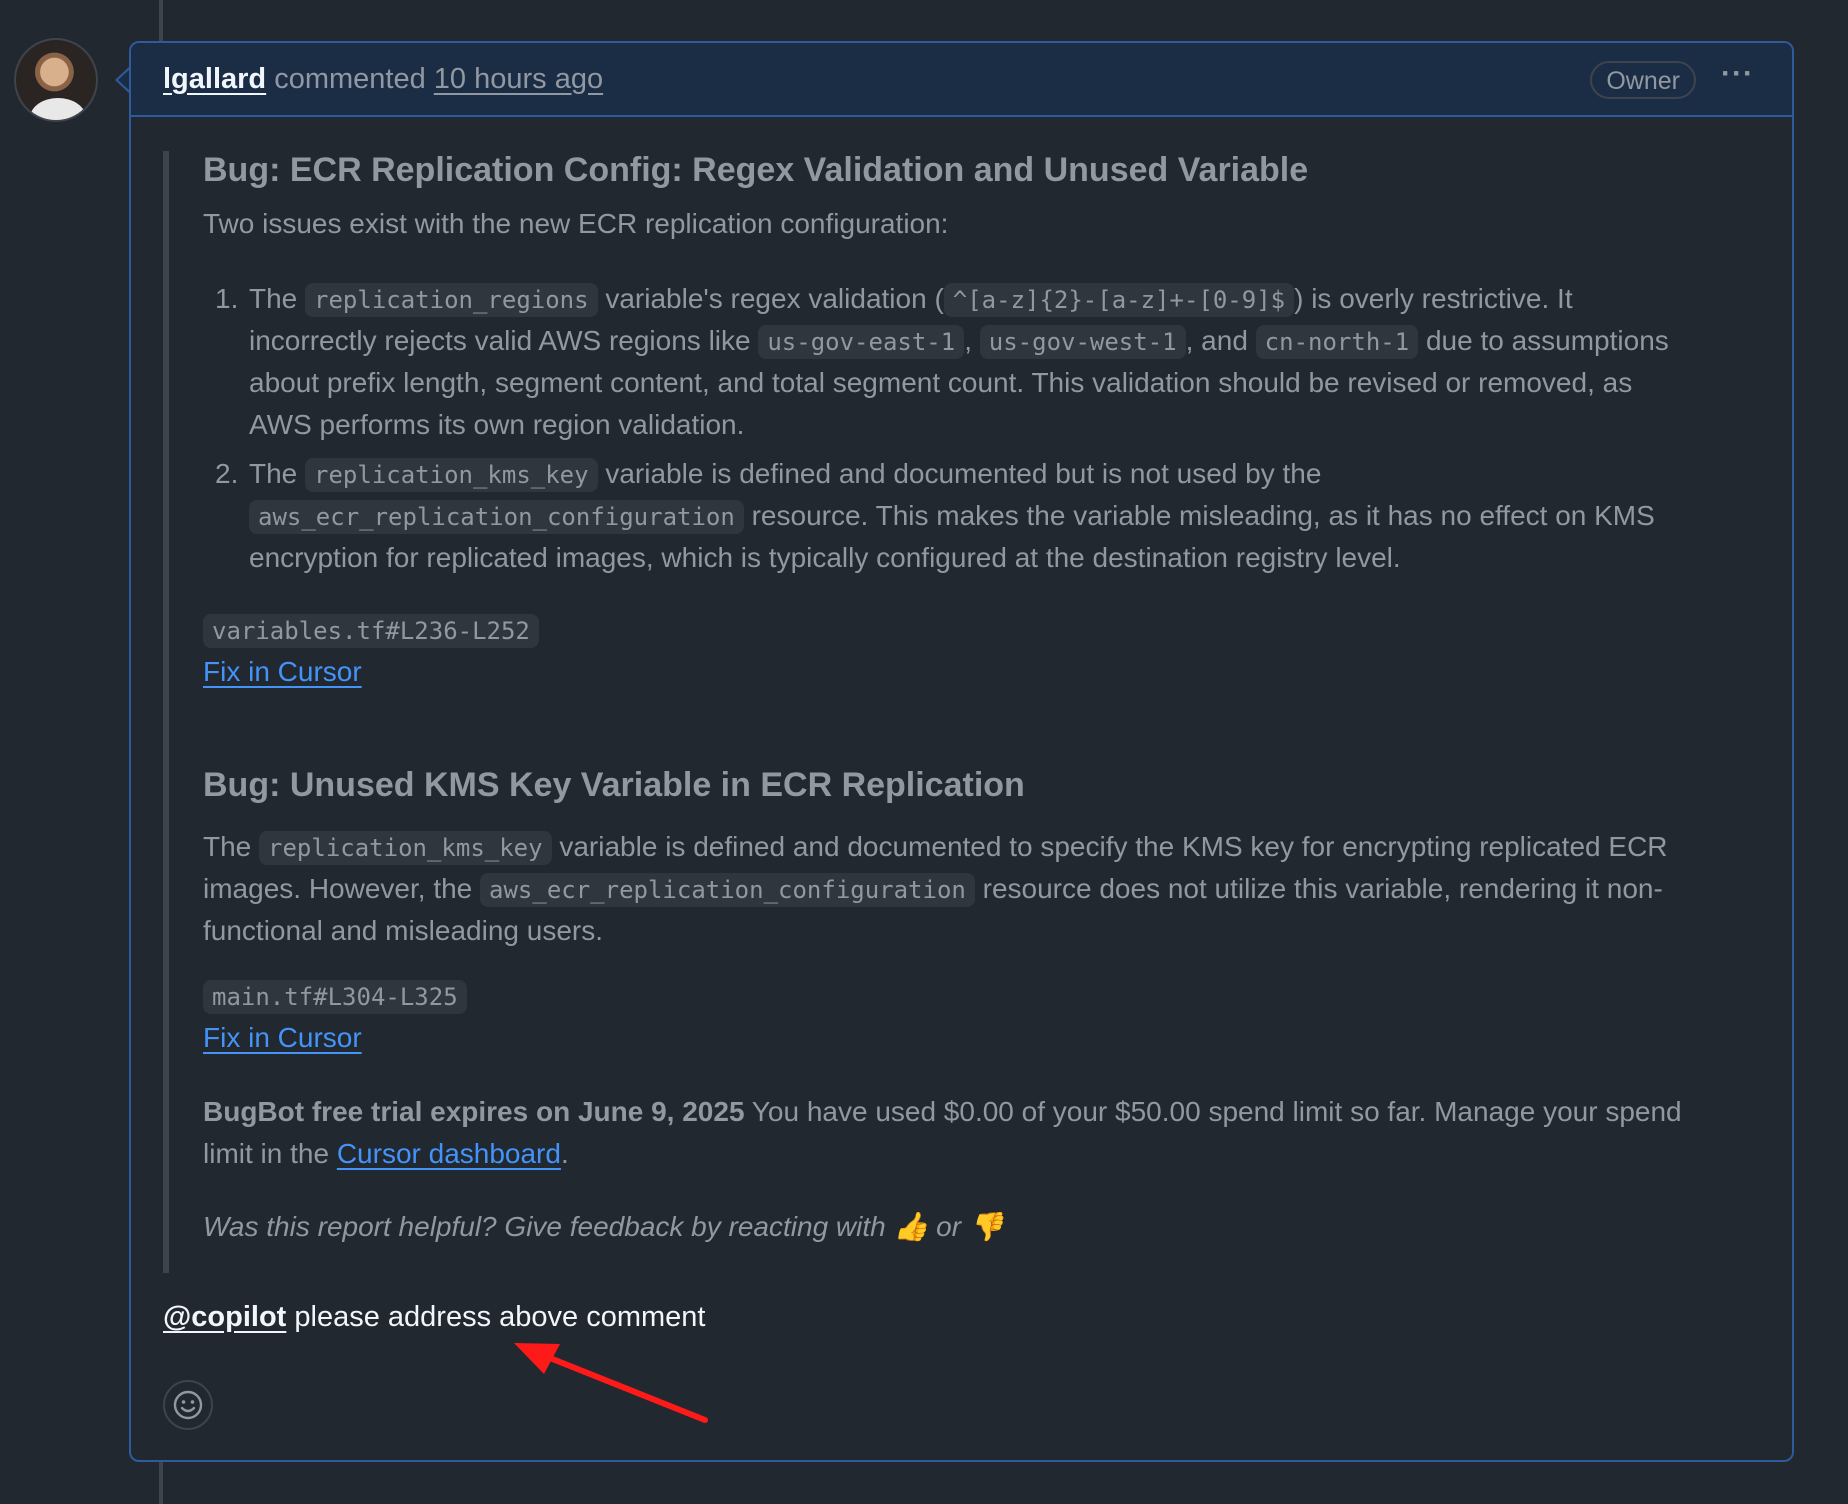 This screenshot has height=1504, width=1848. What do you see at coordinates (1737, 74) in the screenshot?
I see `more-options-icon: ···` at bounding box center [1737, 74].